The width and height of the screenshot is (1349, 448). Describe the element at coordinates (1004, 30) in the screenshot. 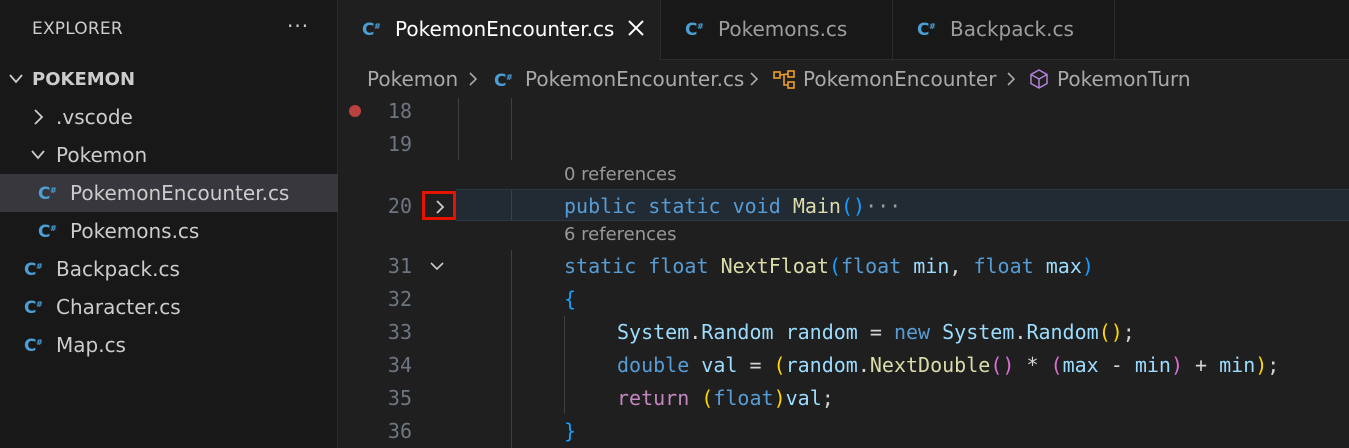

I see `tab-backpack-cs: C # Backpack.cs` at that location.